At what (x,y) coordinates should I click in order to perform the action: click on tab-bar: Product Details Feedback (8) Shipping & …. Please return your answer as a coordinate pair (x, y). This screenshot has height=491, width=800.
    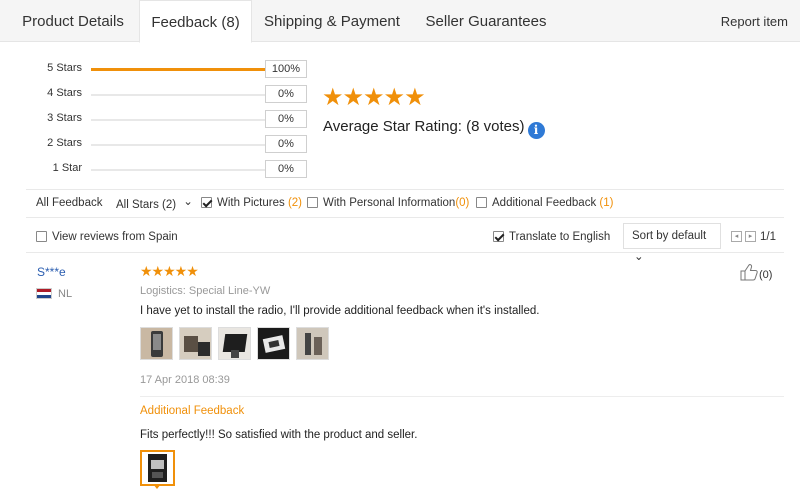
    Looking at the image, I should click on (400, 22).